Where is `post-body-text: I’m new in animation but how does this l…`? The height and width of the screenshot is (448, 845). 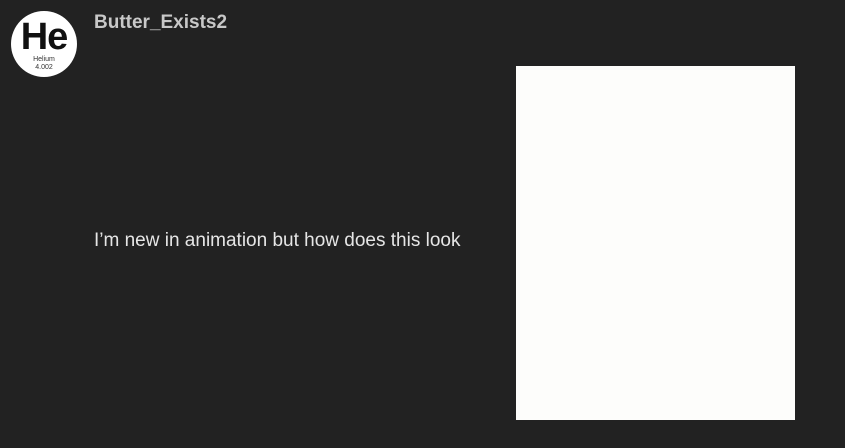
post-body-text: I’m new in animation but how does this l… is located at coordinates (277, 240).